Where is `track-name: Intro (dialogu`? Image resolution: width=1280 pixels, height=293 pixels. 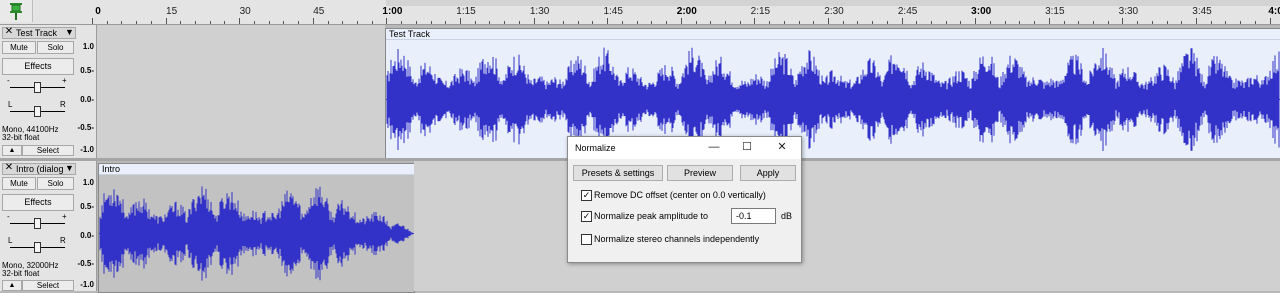 track-name: Intro (dialogu is located at coordinates (40, 169).